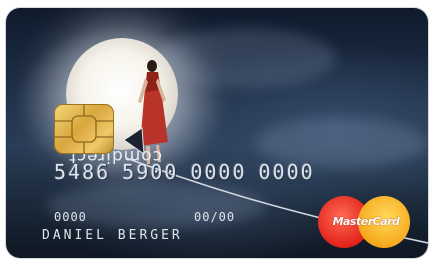 The height and width of the screenshot is (262, 435). What do you see at coordinates (286, 172) in the screenshot?
I see `card-number-group-4: 0000` at bounding box center [286, 172].